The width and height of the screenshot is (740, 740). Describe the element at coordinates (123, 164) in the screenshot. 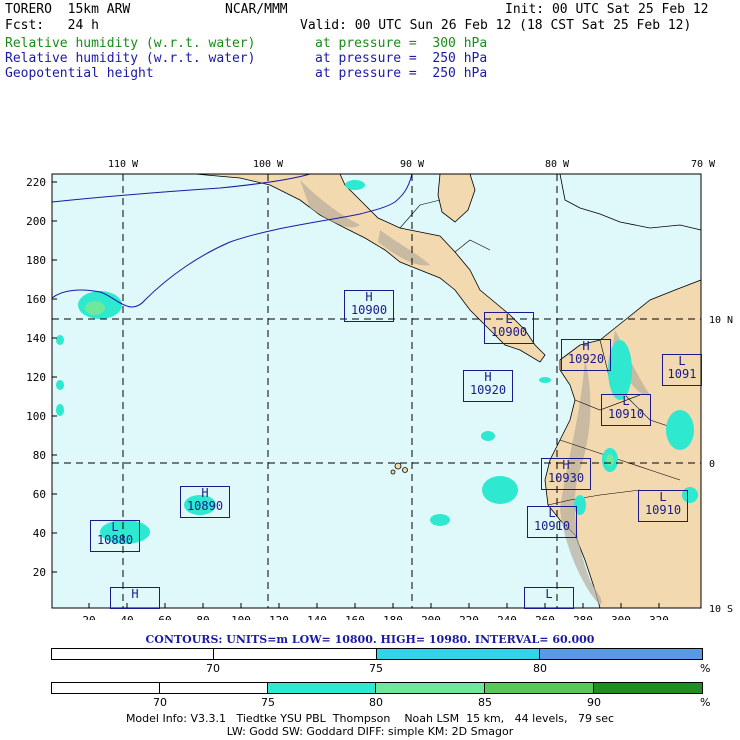

I see `longitude-label: 110 W` at that location.